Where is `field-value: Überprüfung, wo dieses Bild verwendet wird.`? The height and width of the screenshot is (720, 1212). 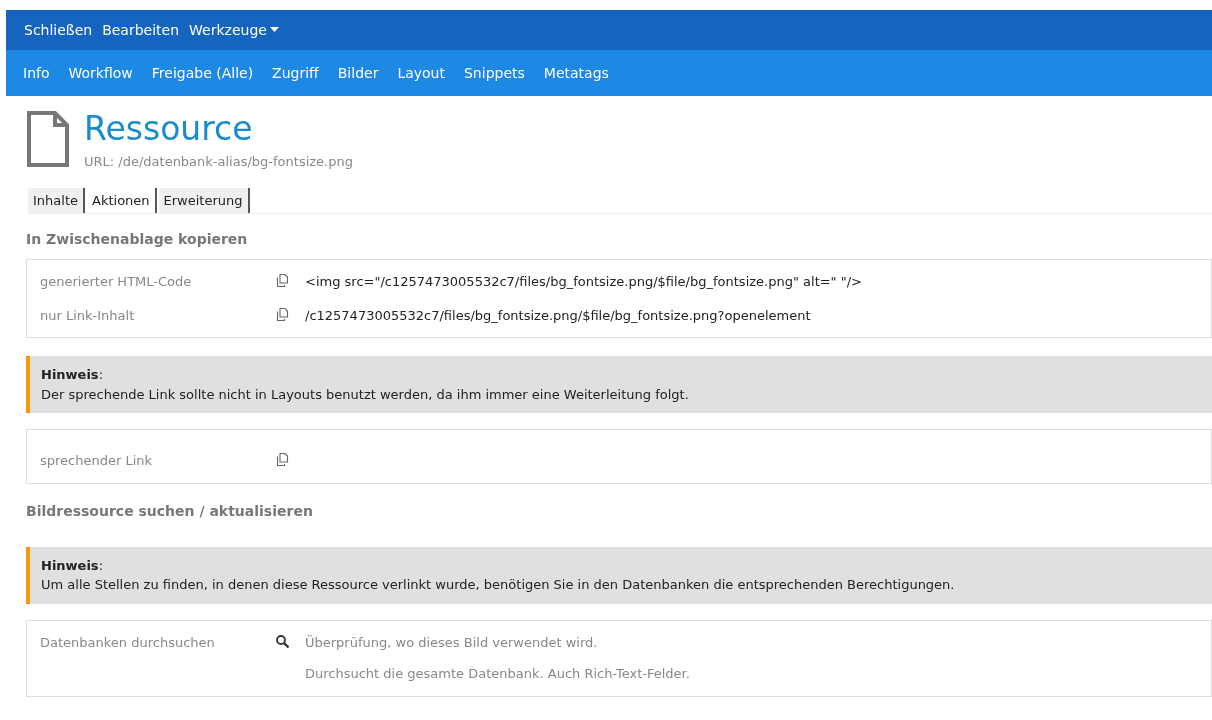
field-value: Überprüfung, wo dieses Bild verwendet wird. is located at coordinates (452, 642).